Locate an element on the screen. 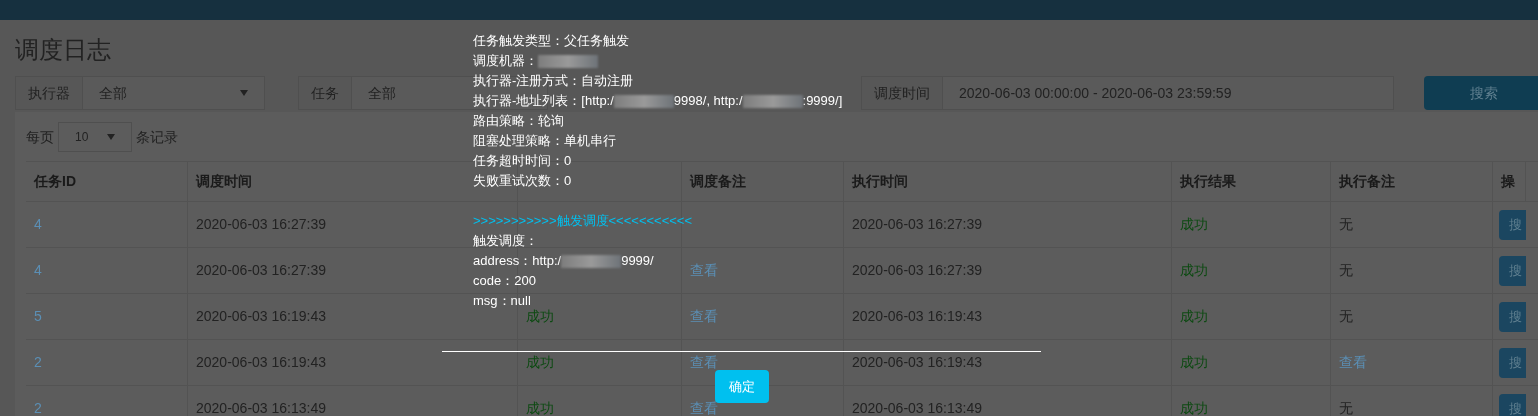 The width and height of the screenshot is (1538, 416). column-header: 执行备注 is located at coordinates (1367, 181).